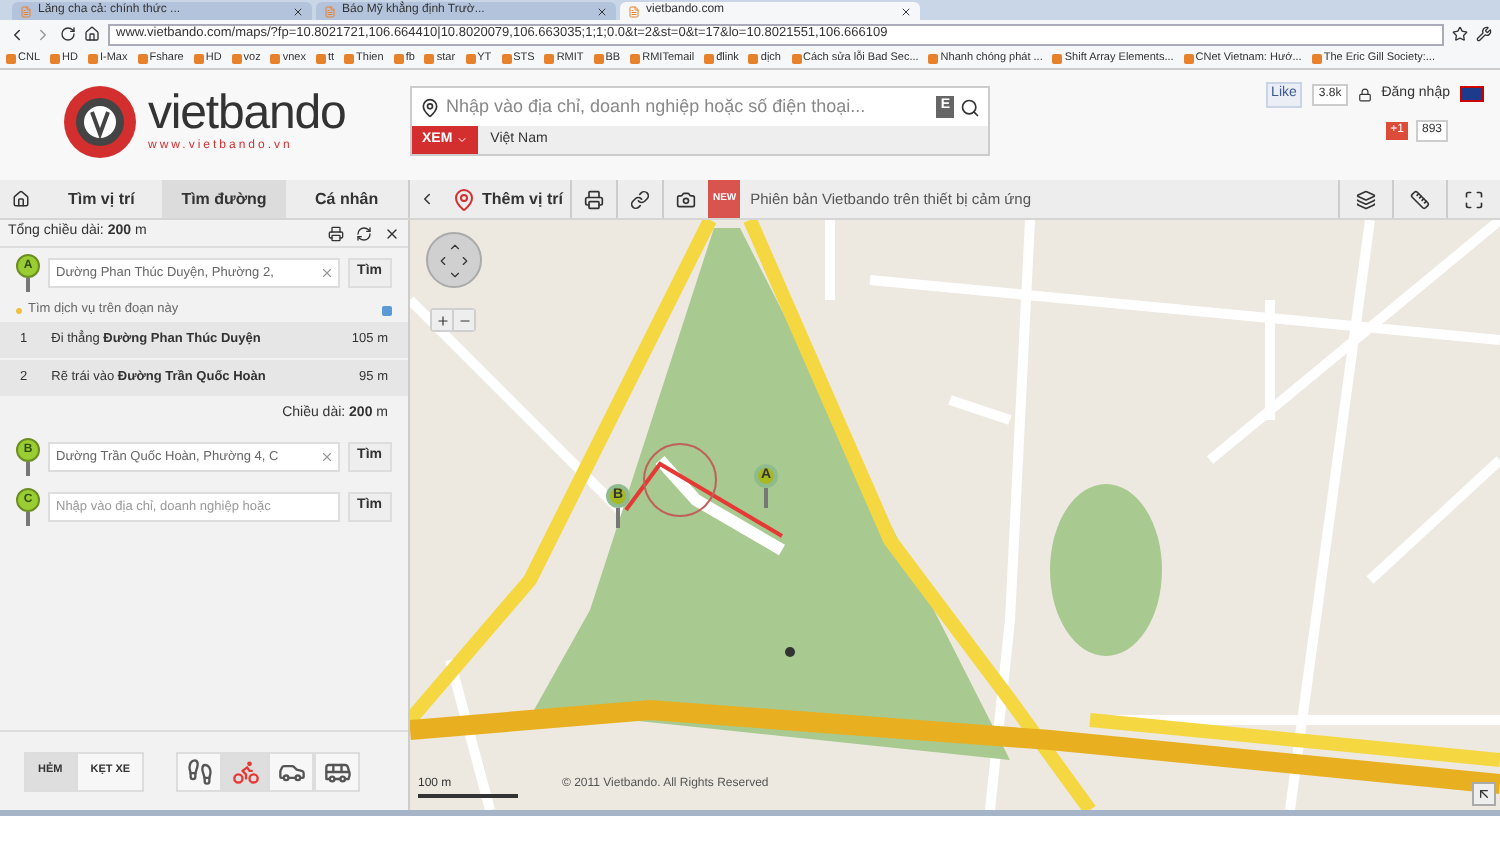 This screenshot has height=846, width=1500. What do you see at coordinates (640, 199) in the screenshot?
I see `link-icon` at bounding box center [640, 199].